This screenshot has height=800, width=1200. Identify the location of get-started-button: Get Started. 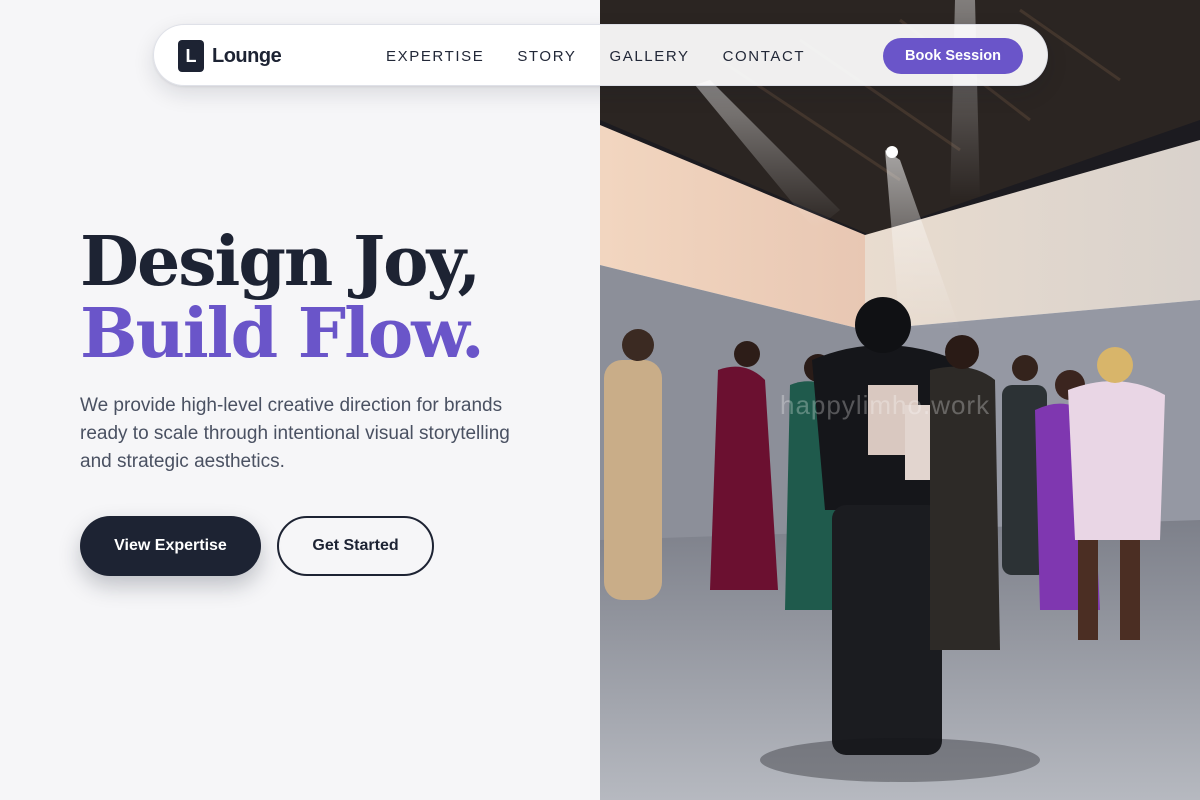
(355, 546).